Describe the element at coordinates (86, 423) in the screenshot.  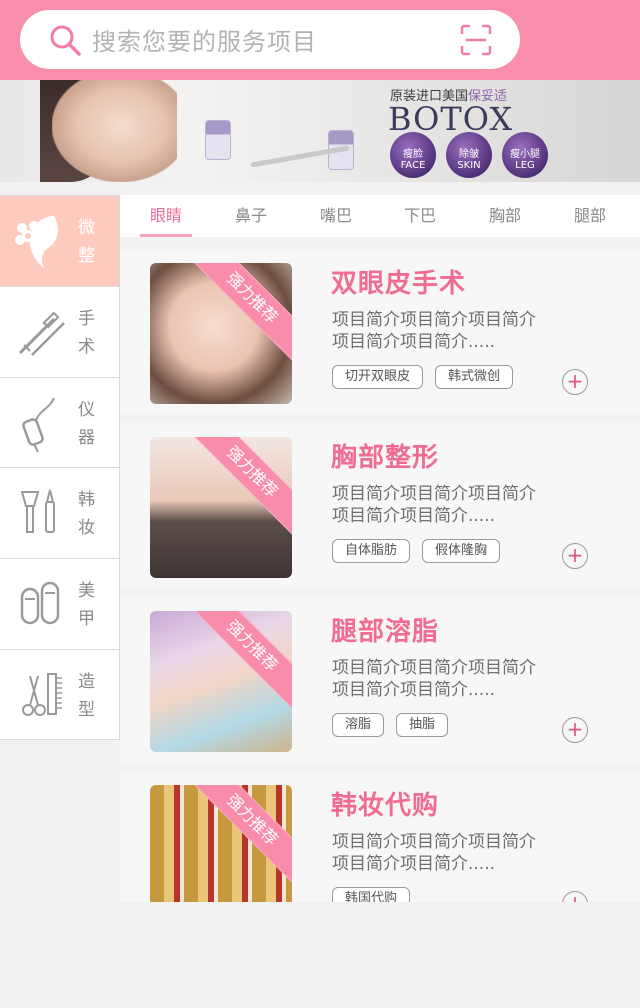
I see `sidebar-item-label: 仪器` at that location.